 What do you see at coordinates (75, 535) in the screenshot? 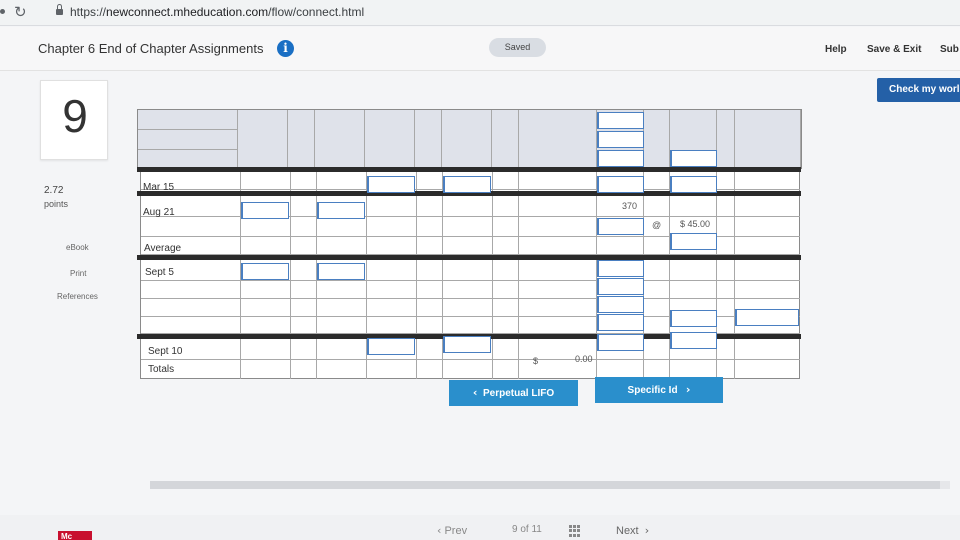
I see `mcgraw-hill-logo: Mc` at bounding box center [75, 535].